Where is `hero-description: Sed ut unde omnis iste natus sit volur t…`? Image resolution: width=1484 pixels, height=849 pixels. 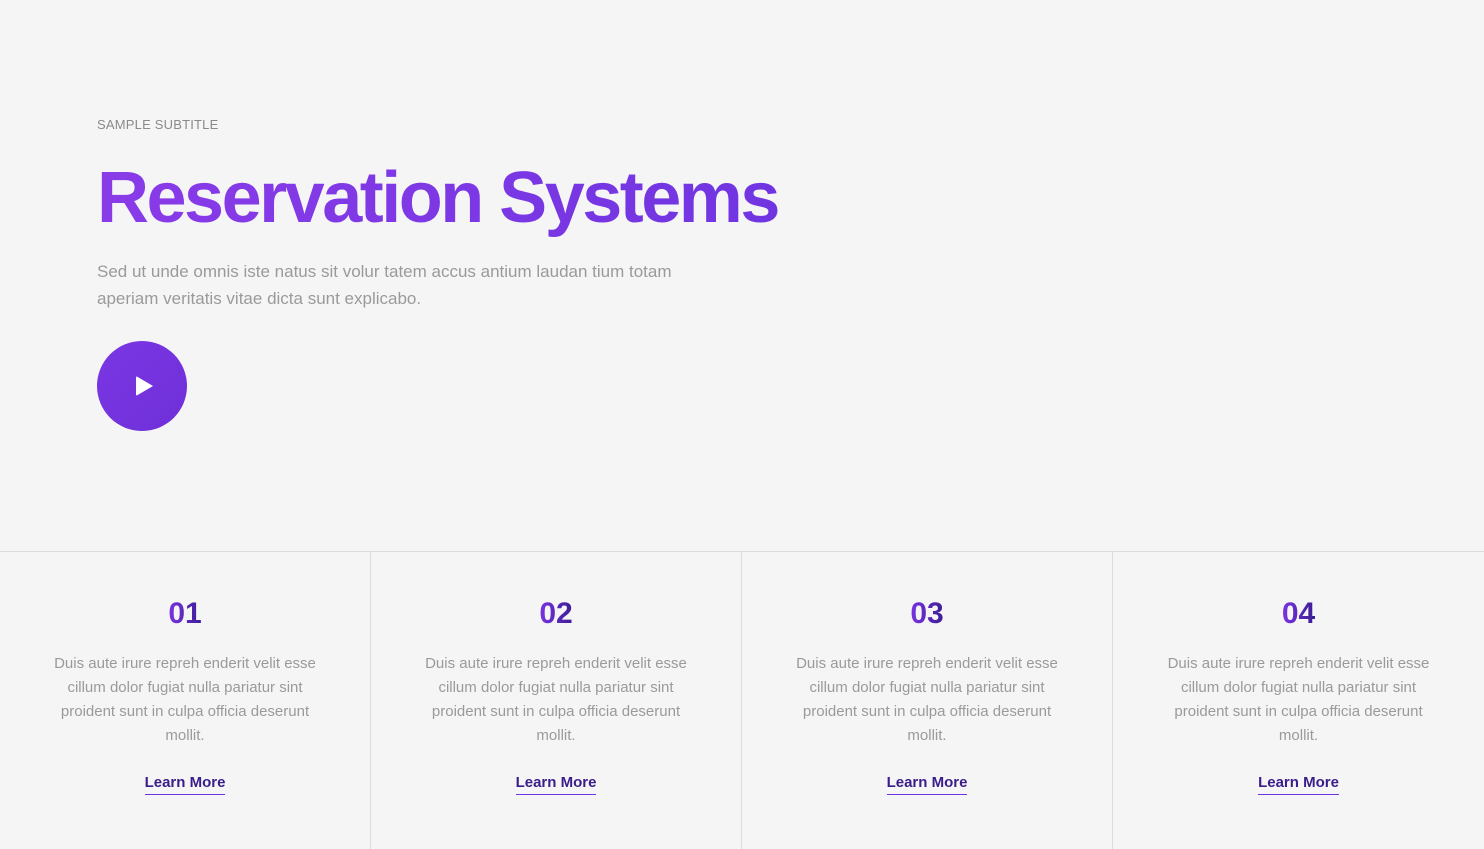 hero-description: Sed ut unde omnis iste natus sit volur t… is located at coordinates (384, 285).